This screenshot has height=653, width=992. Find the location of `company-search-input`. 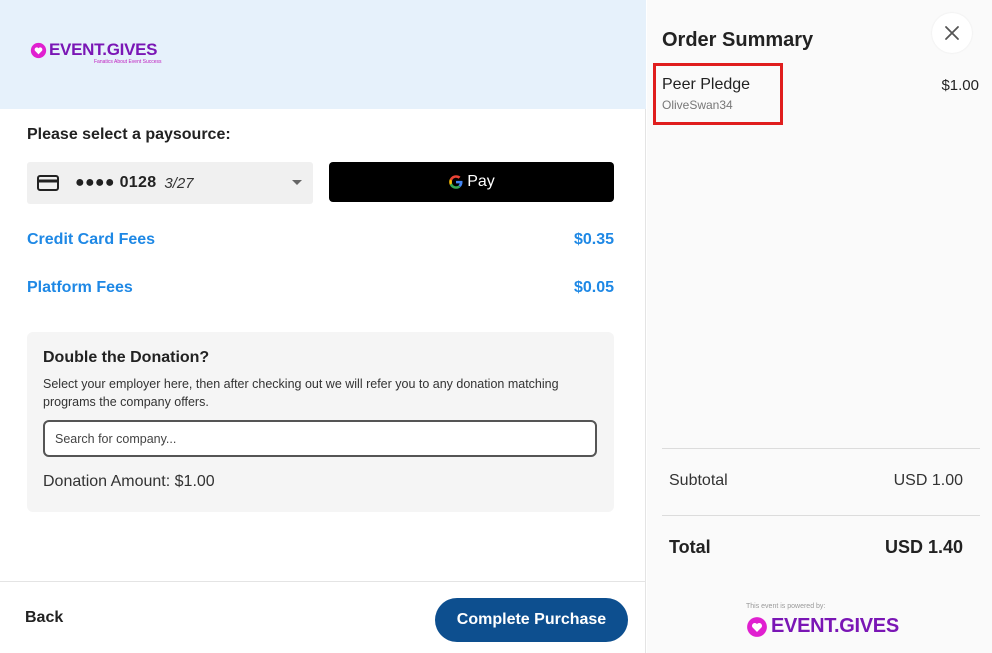

company-search-input is located at coordinates (320, 438).